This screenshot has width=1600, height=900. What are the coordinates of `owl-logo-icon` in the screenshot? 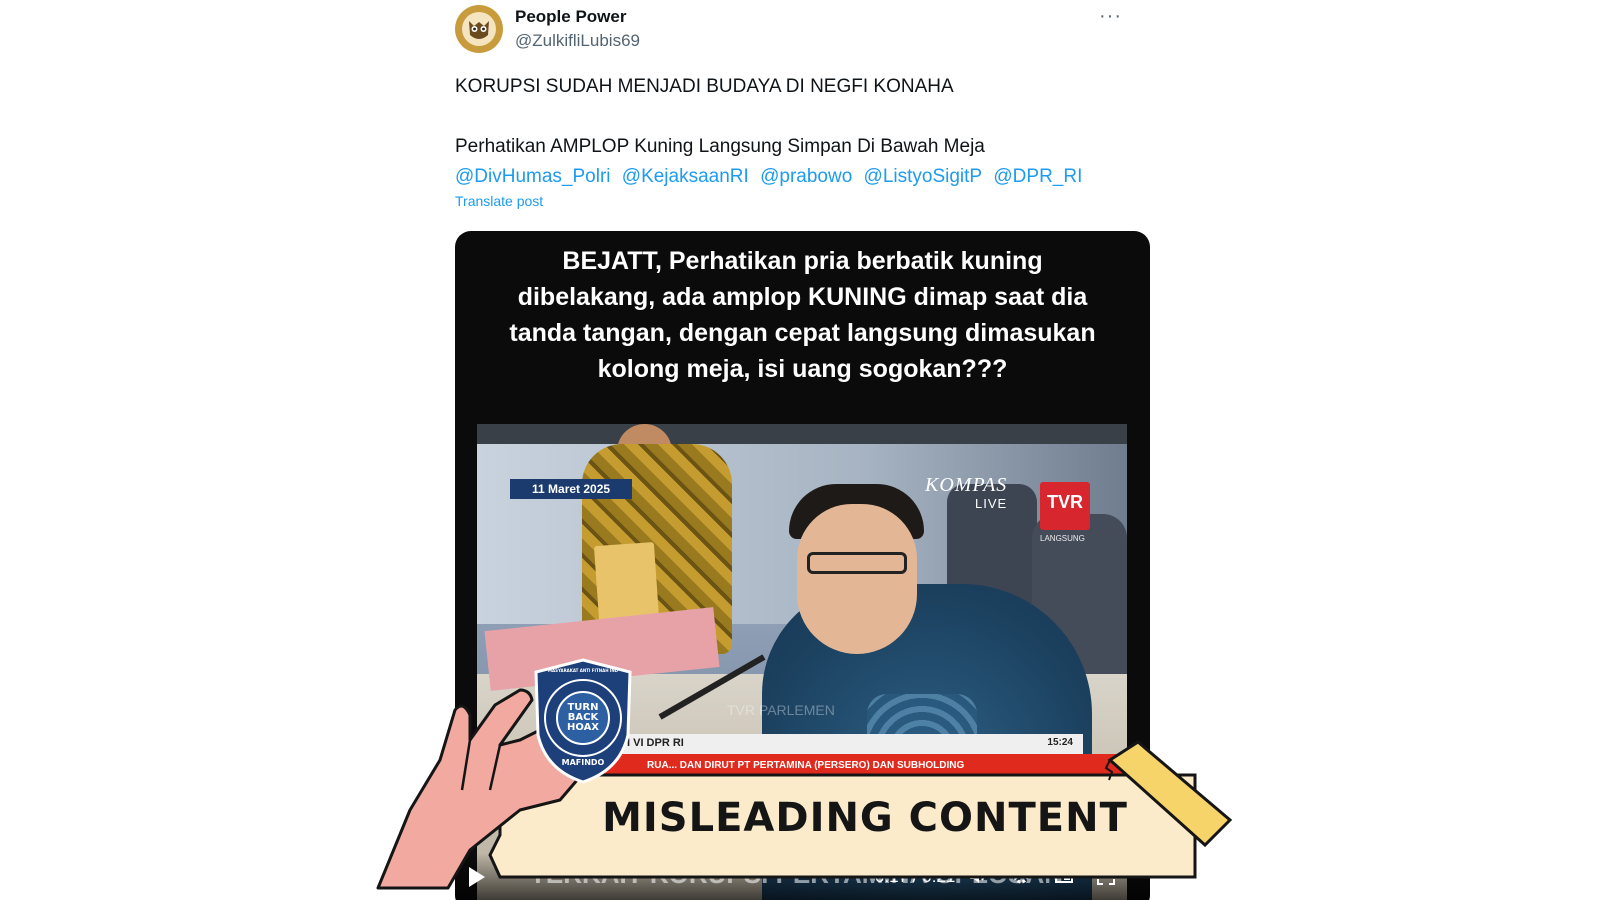 It's located at (479, 29).